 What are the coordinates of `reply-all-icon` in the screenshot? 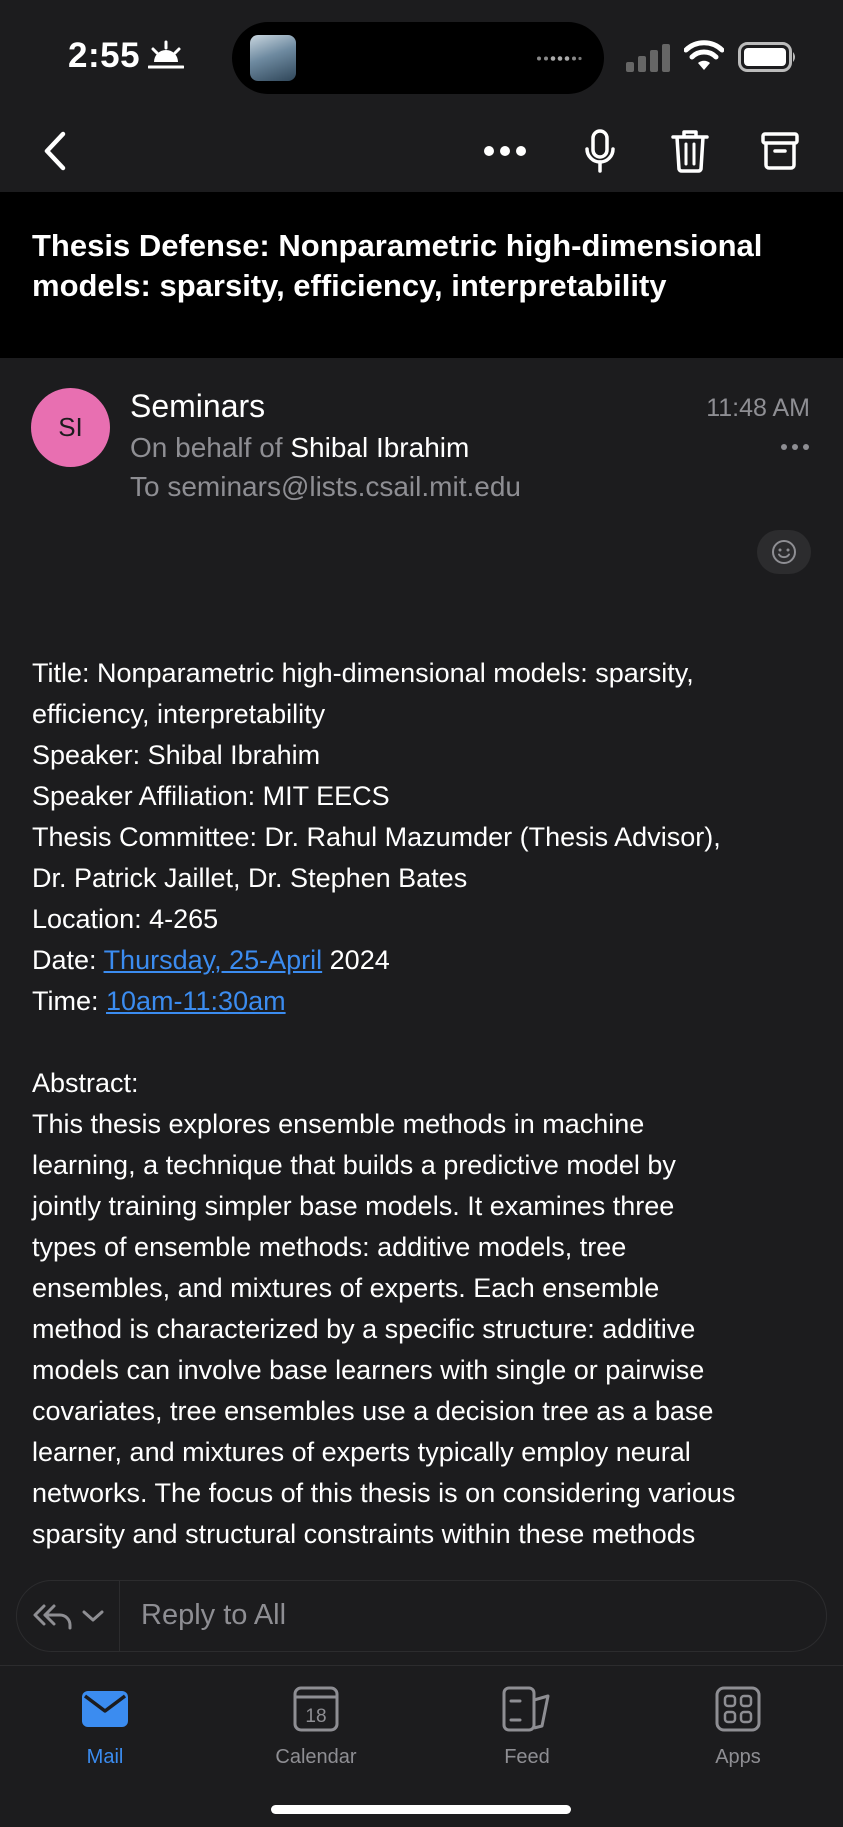 It's located at (52, 1617).